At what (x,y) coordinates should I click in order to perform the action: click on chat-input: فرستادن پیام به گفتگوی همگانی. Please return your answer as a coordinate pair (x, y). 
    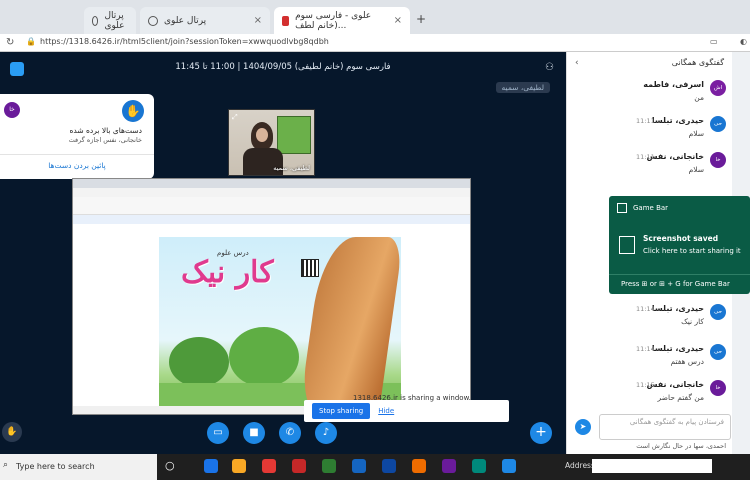
    Looking at the image, I should click on (665, 427).